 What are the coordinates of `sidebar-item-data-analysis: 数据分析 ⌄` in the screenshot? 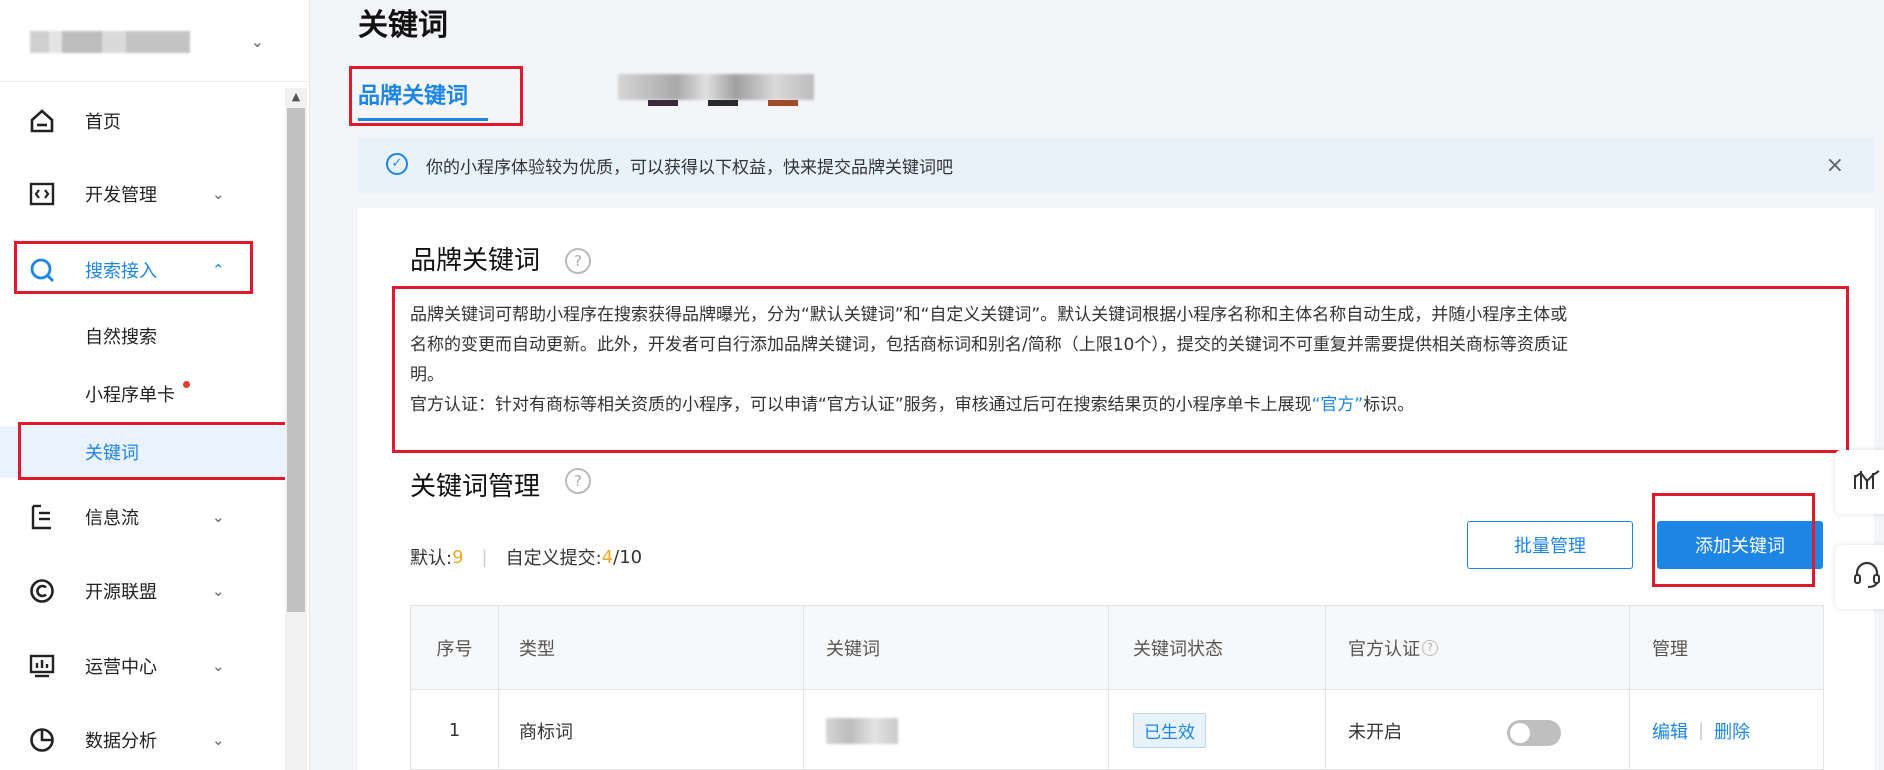 It's located at (142, 740).